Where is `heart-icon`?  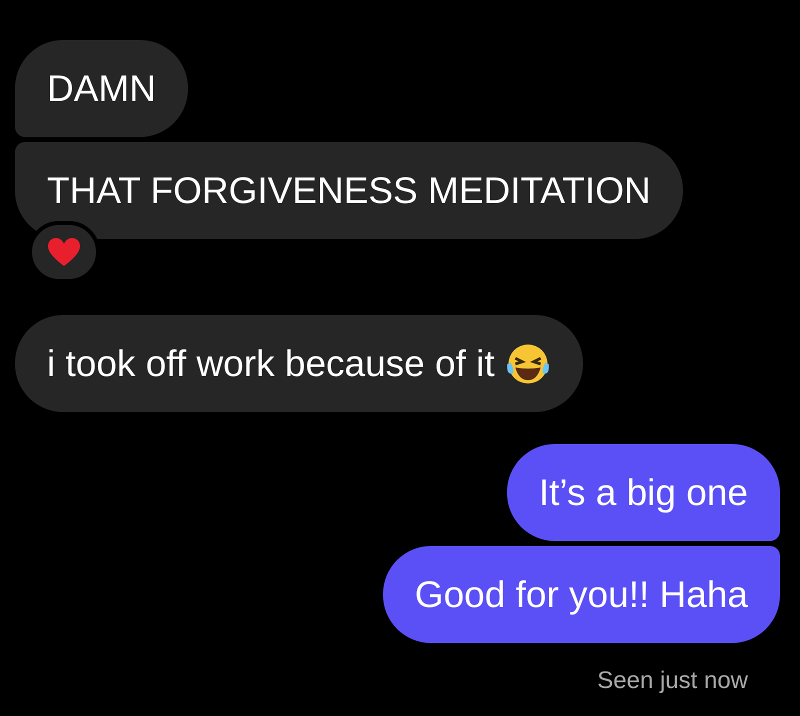 heart-icon is located at coordinates (64, 252).